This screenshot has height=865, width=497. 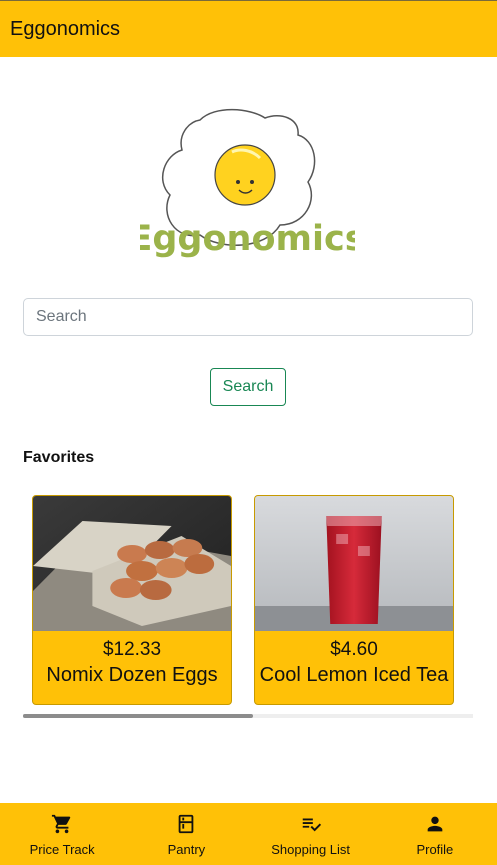 I want to click on card-price: $12.33, so click(x=132, y=649).